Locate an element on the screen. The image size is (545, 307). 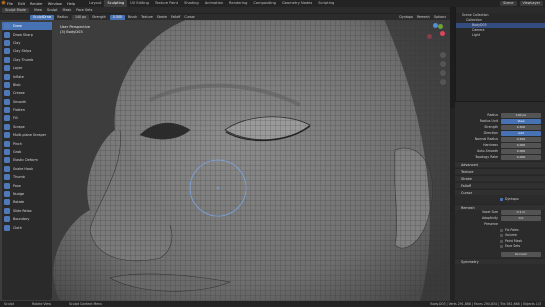
remesh-button: Remesh is located at coordinates (521, 254).